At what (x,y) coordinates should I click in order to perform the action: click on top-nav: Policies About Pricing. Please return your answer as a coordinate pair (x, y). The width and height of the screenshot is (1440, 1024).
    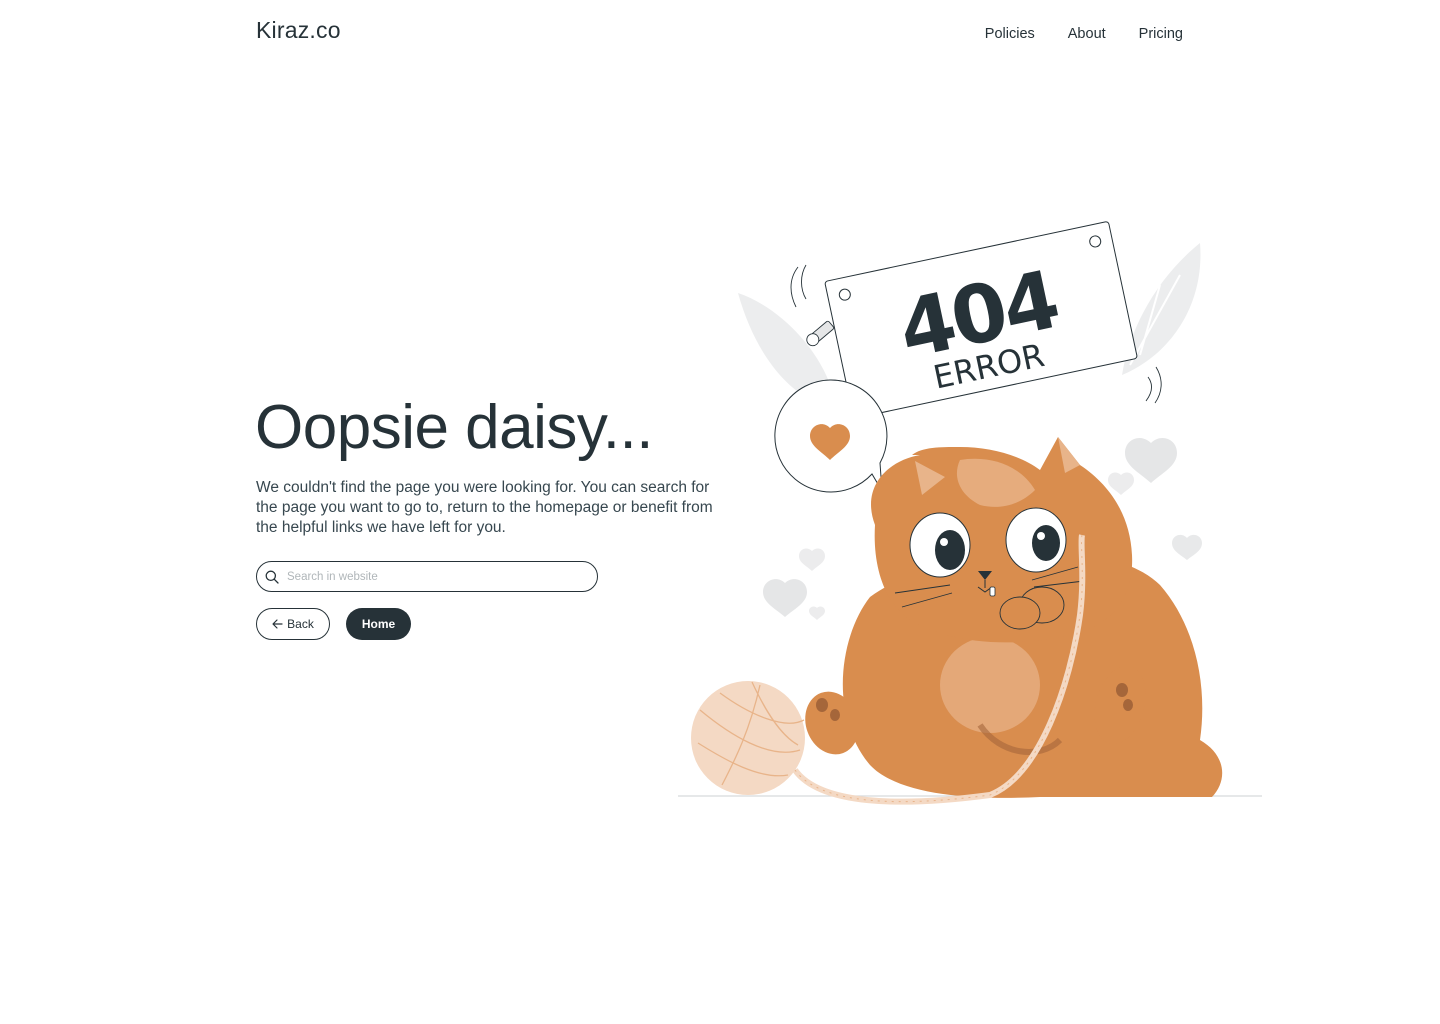
    Looking at the image, I should click on (1084, 34).